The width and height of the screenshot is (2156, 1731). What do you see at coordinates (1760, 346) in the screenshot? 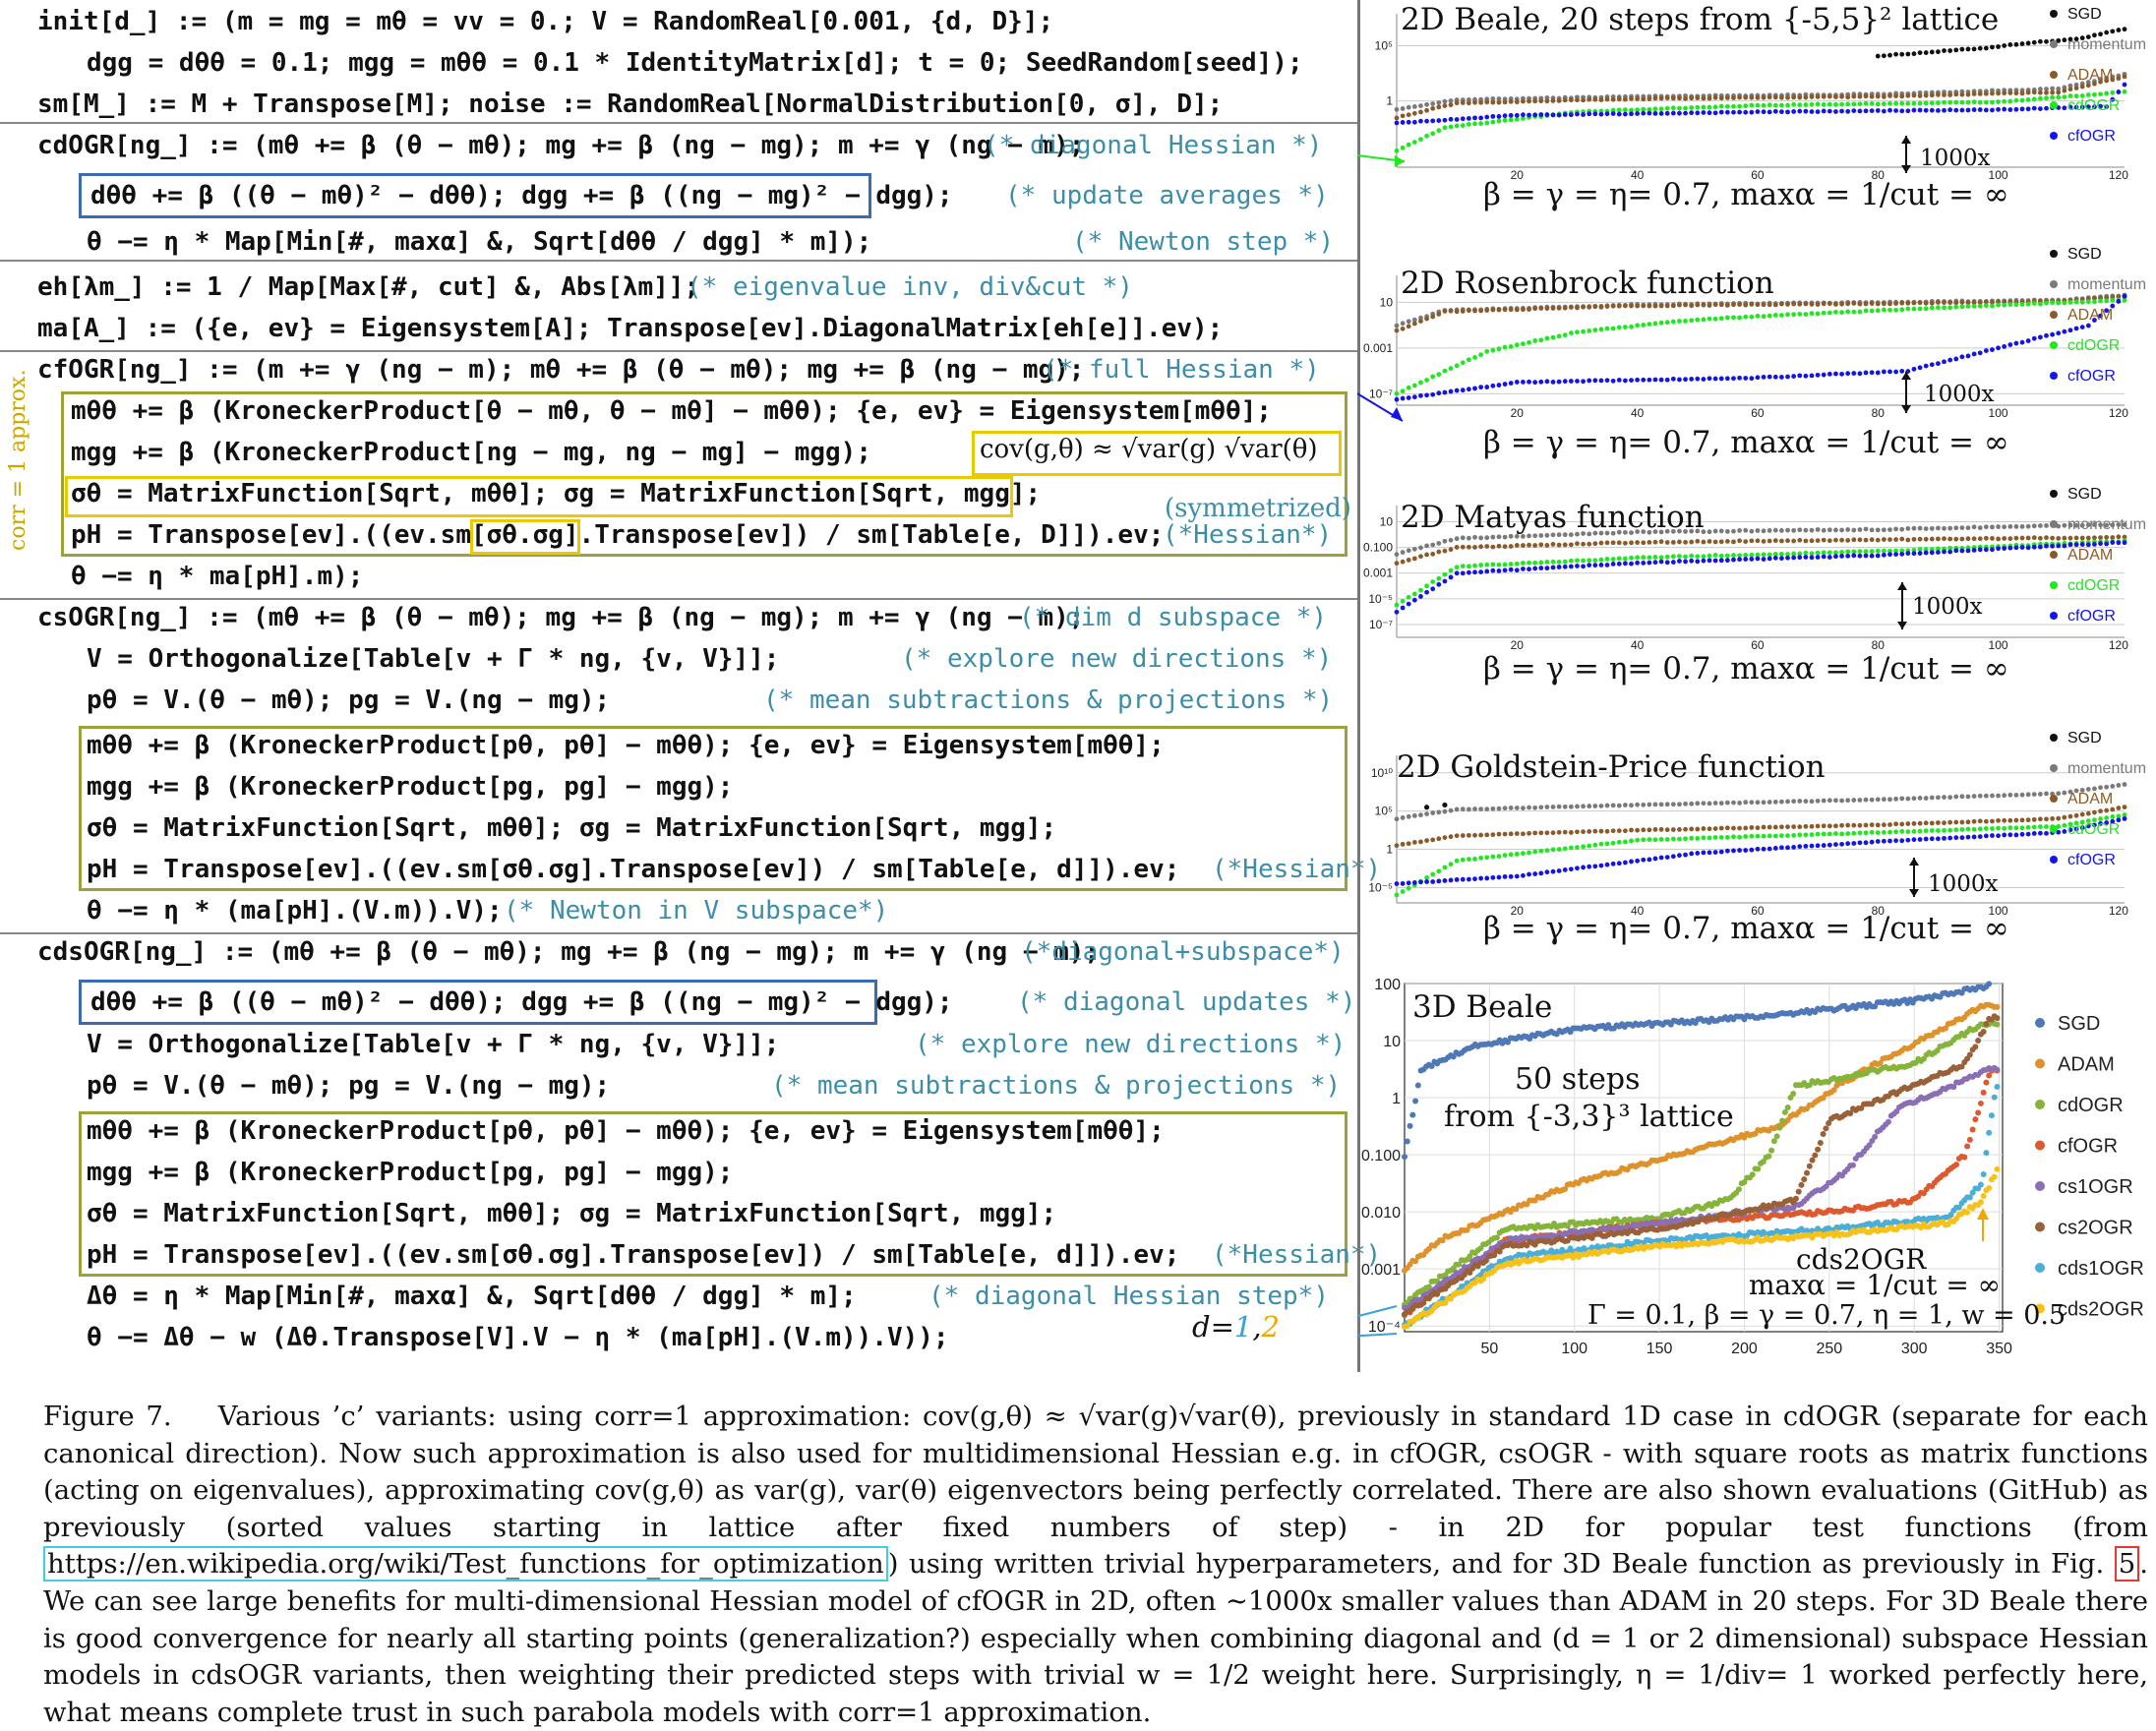
I see `series-cdOGR` at bounding box center [1760, 346].